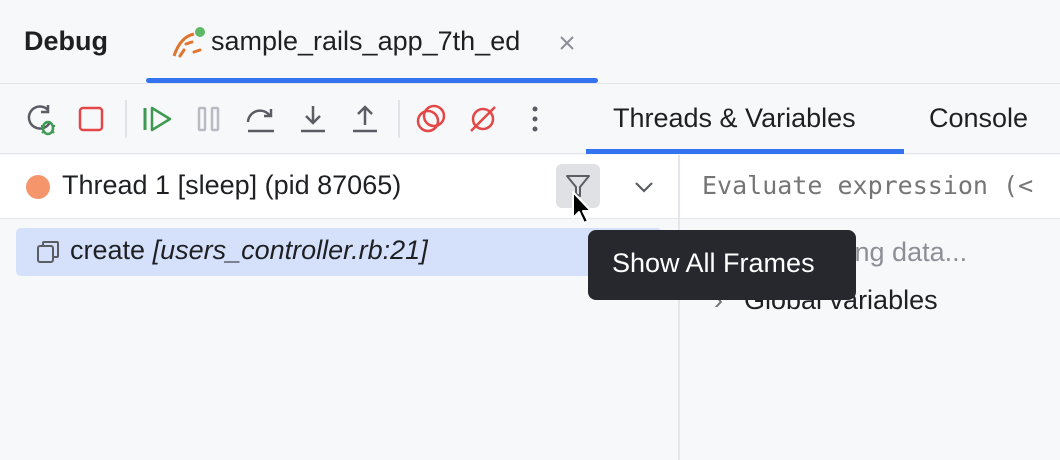 Image resolution: width=1060 pixels, height=460 pixels. I want to click on pause-icon, so click(208, 119).